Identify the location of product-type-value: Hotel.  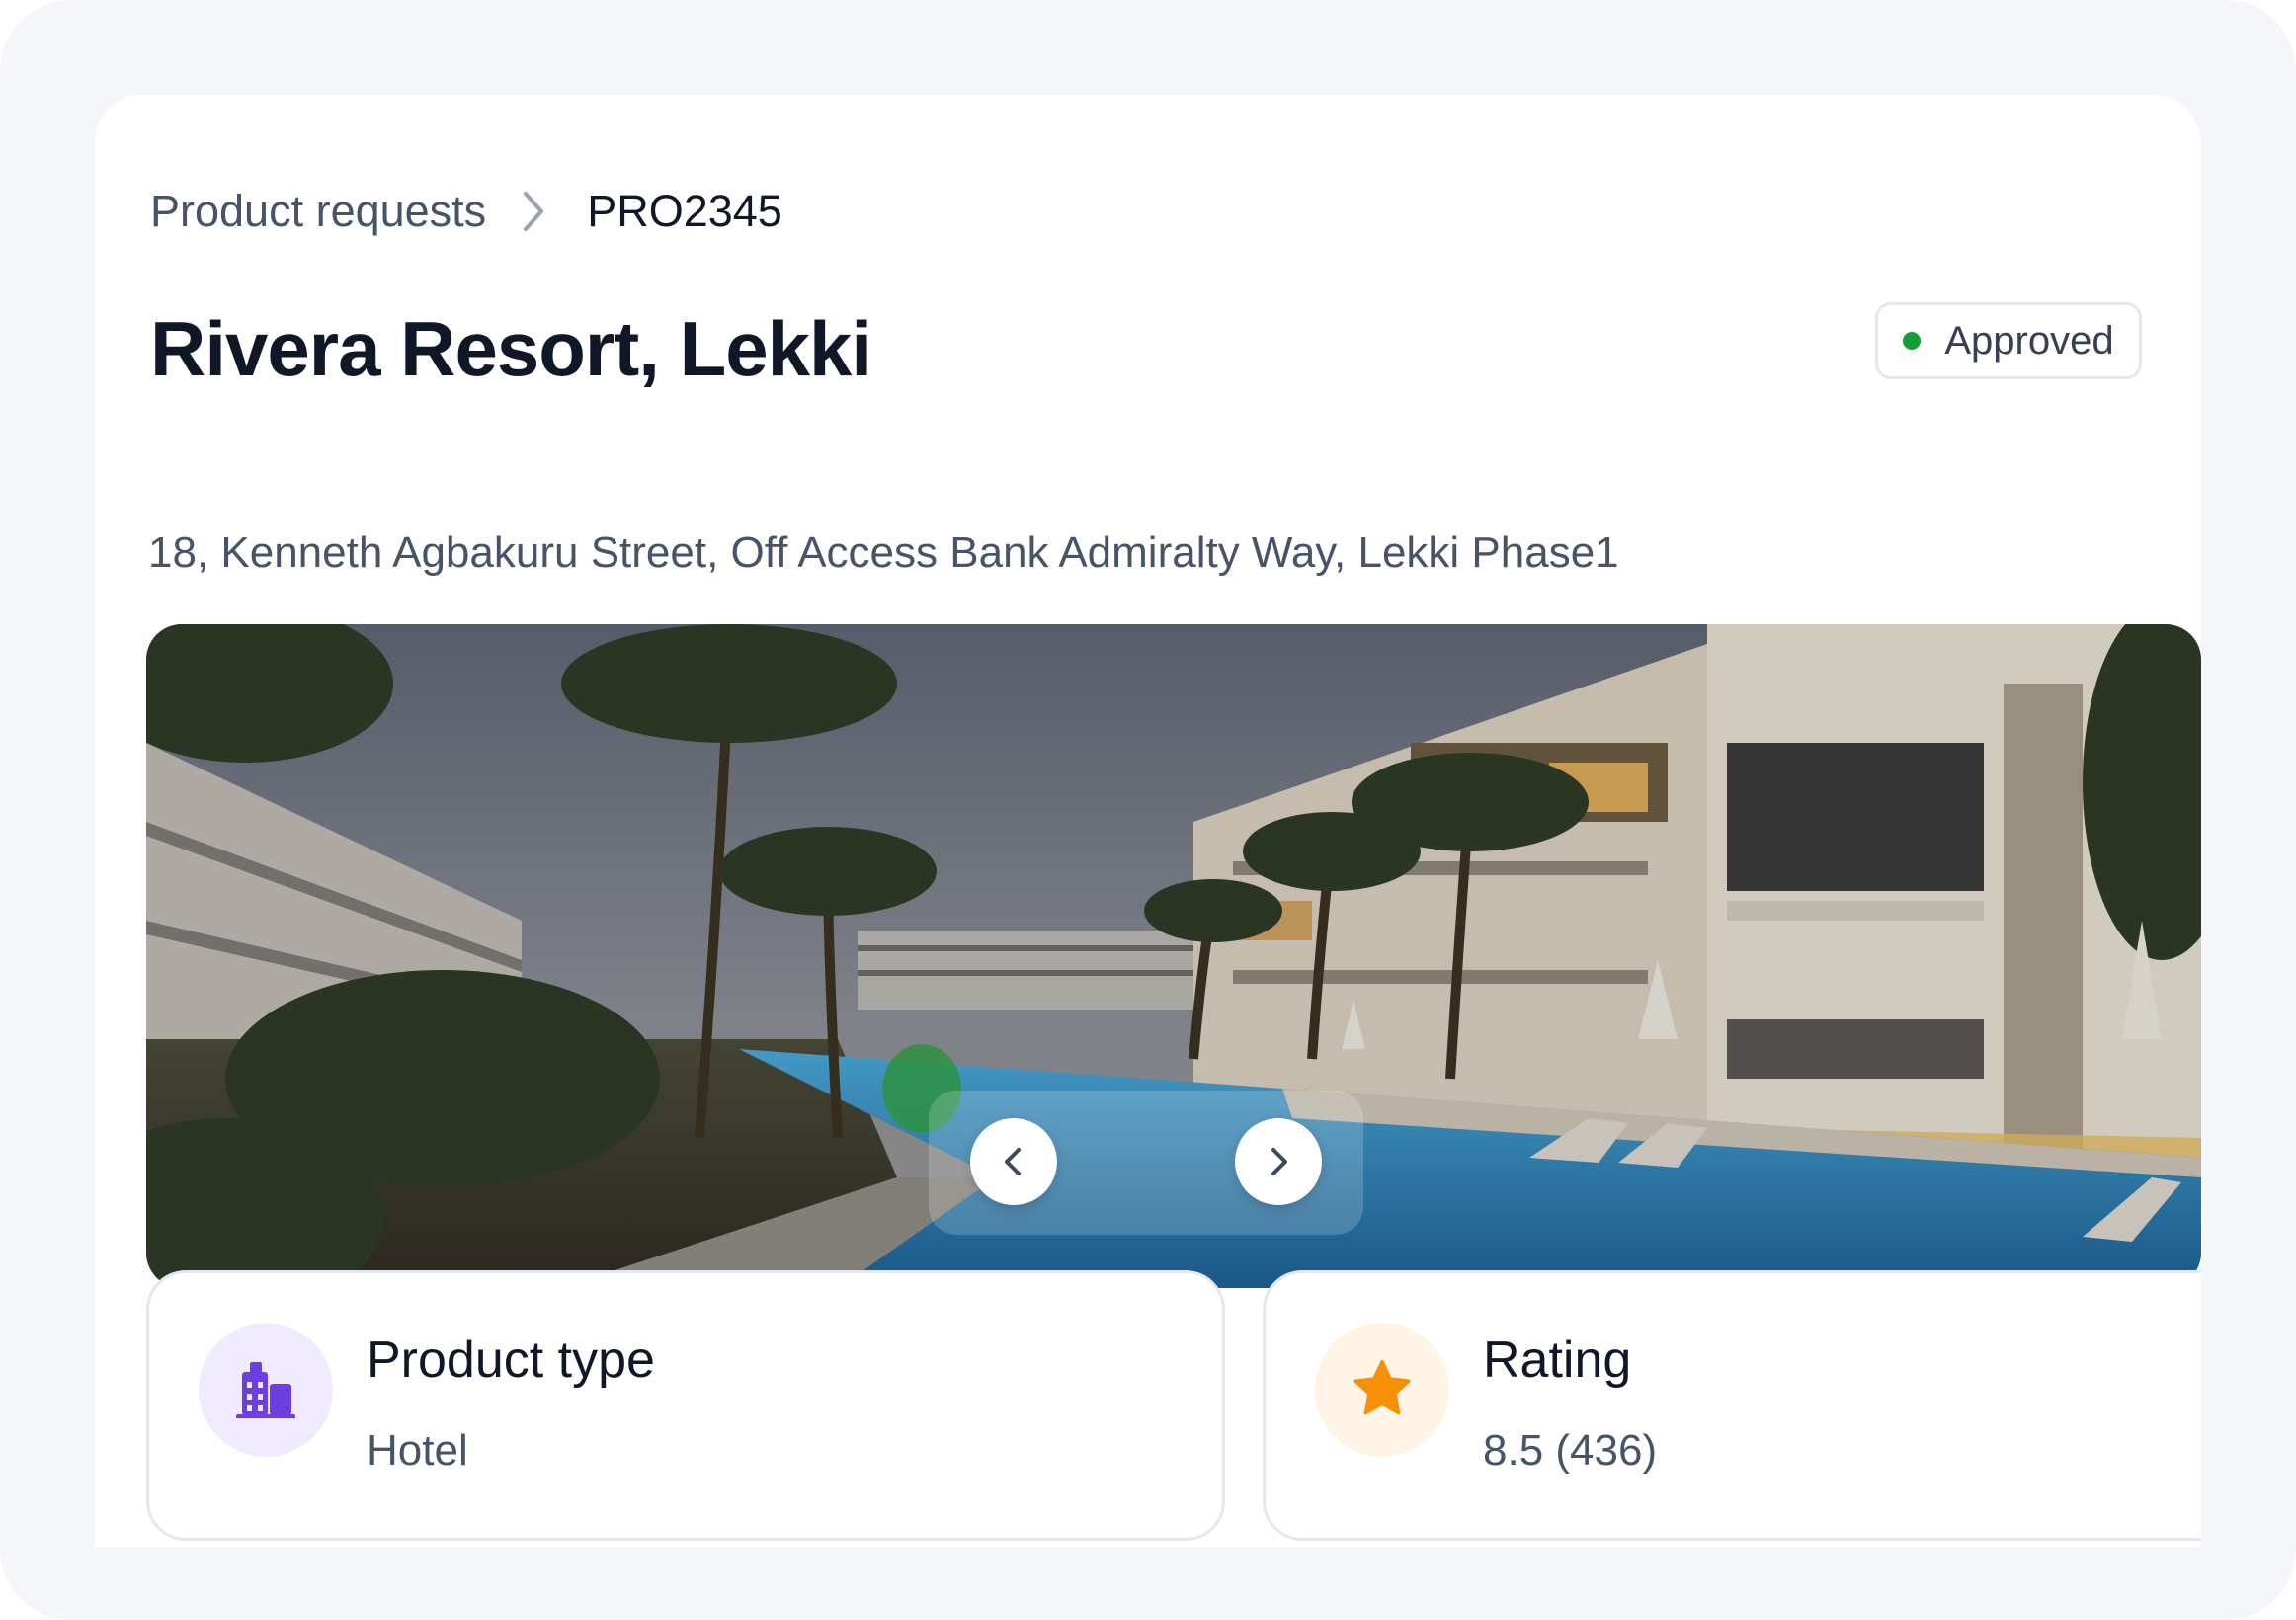
(417, 1450).